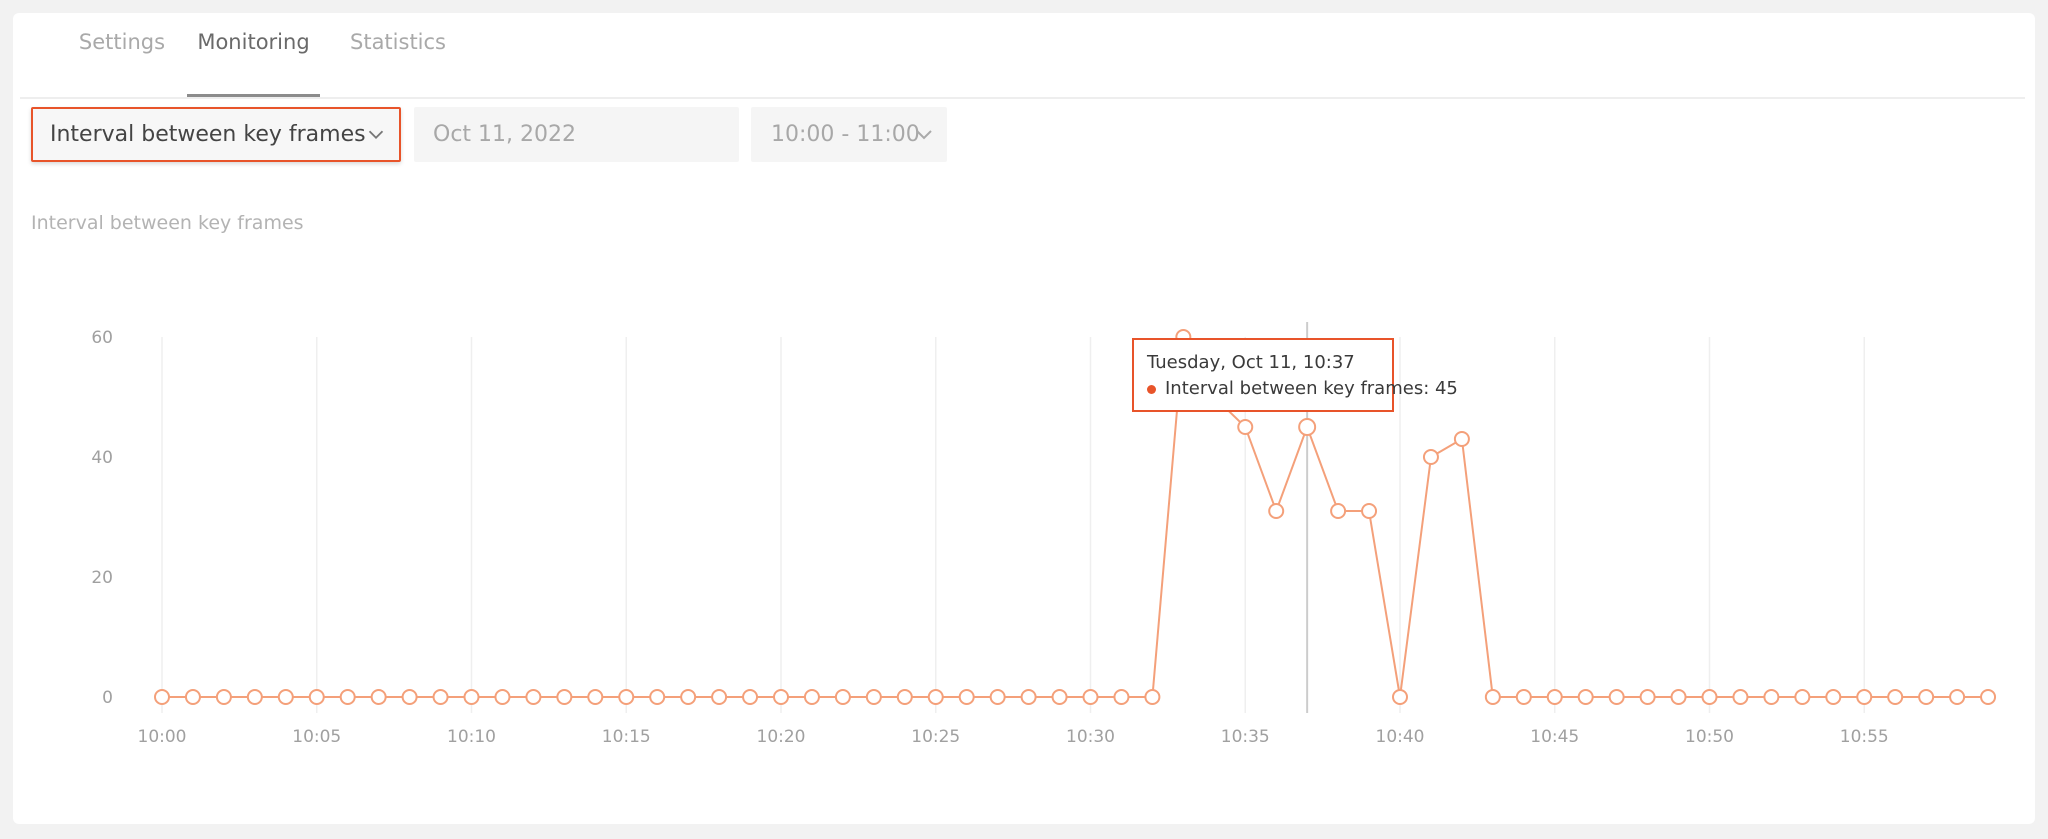  I want to click on tooltip-value: Interval between key frames: 45, so click(1311, 388).